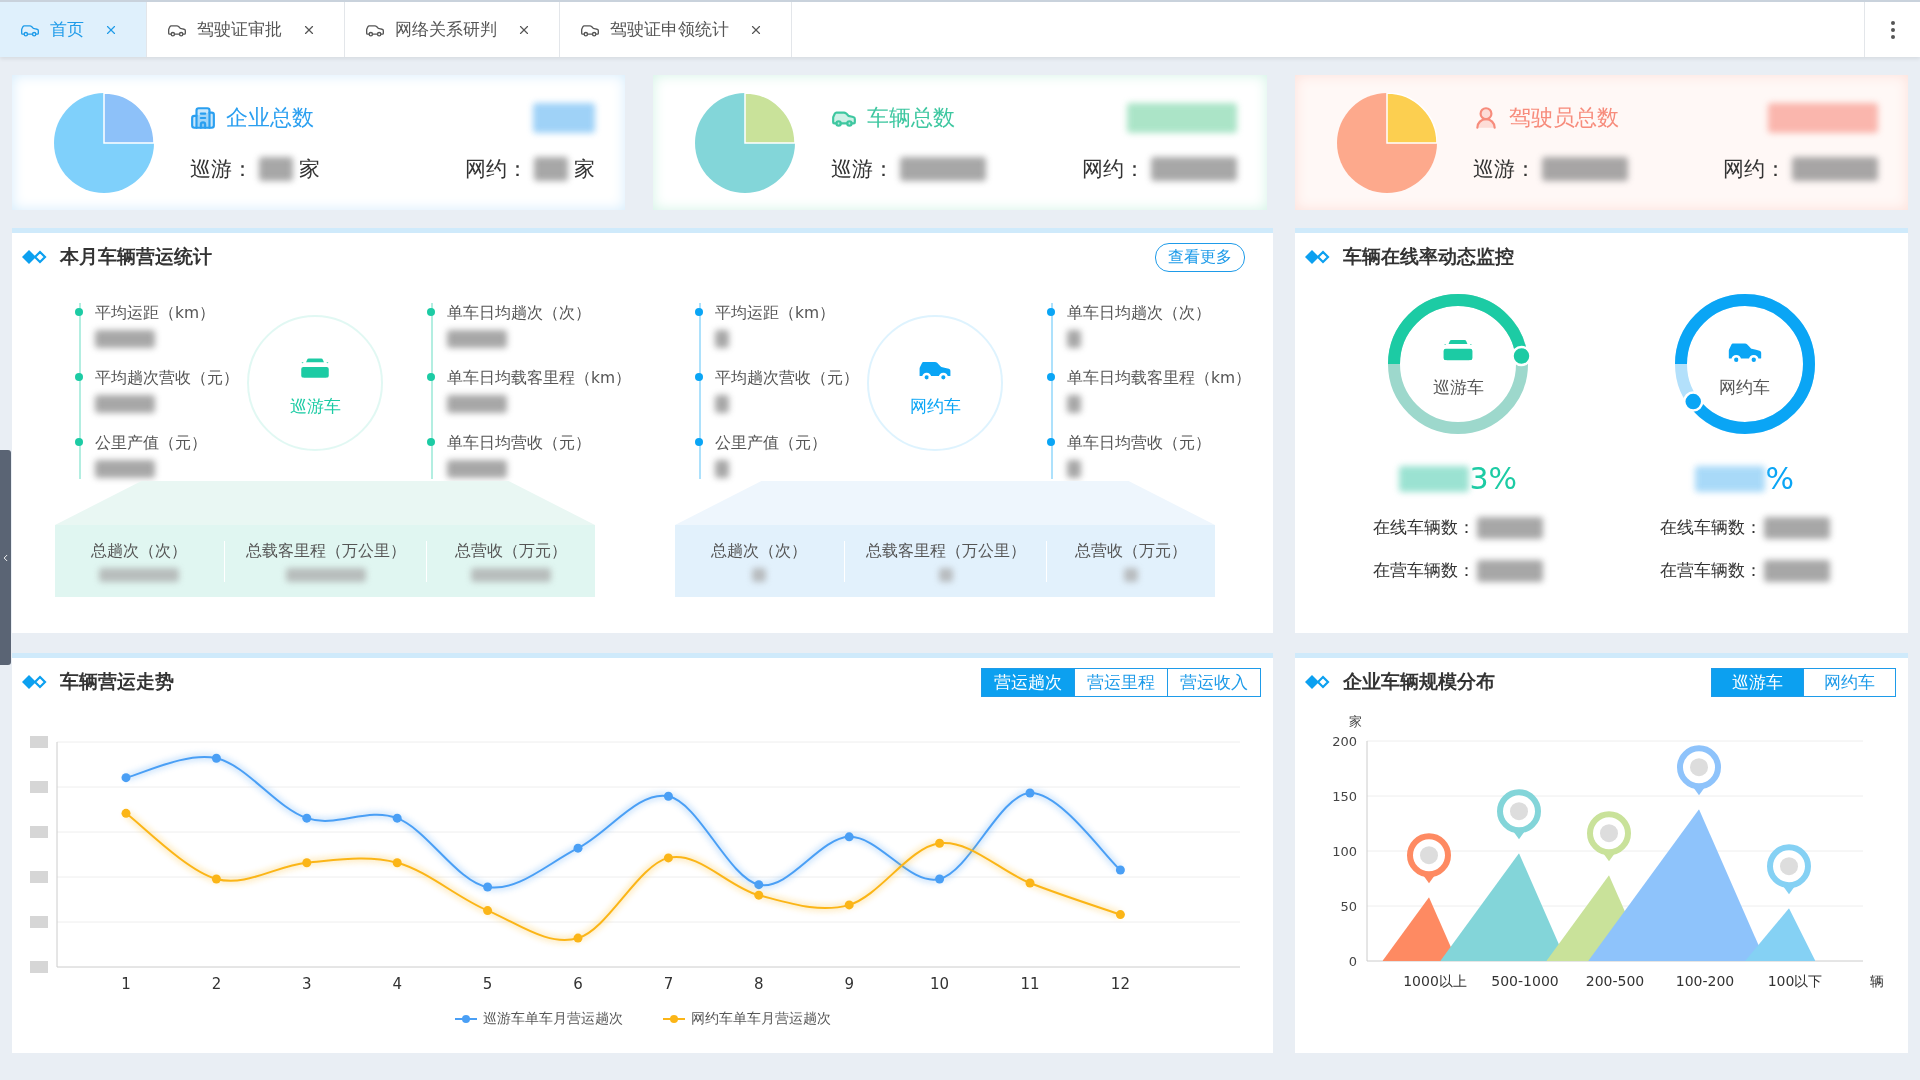 This screenshot has height=1080, width=1920. What do you see at coordinates (668, 984) in the screenshot?
I see `axis-label: 7` at bounding box center [668, 984].